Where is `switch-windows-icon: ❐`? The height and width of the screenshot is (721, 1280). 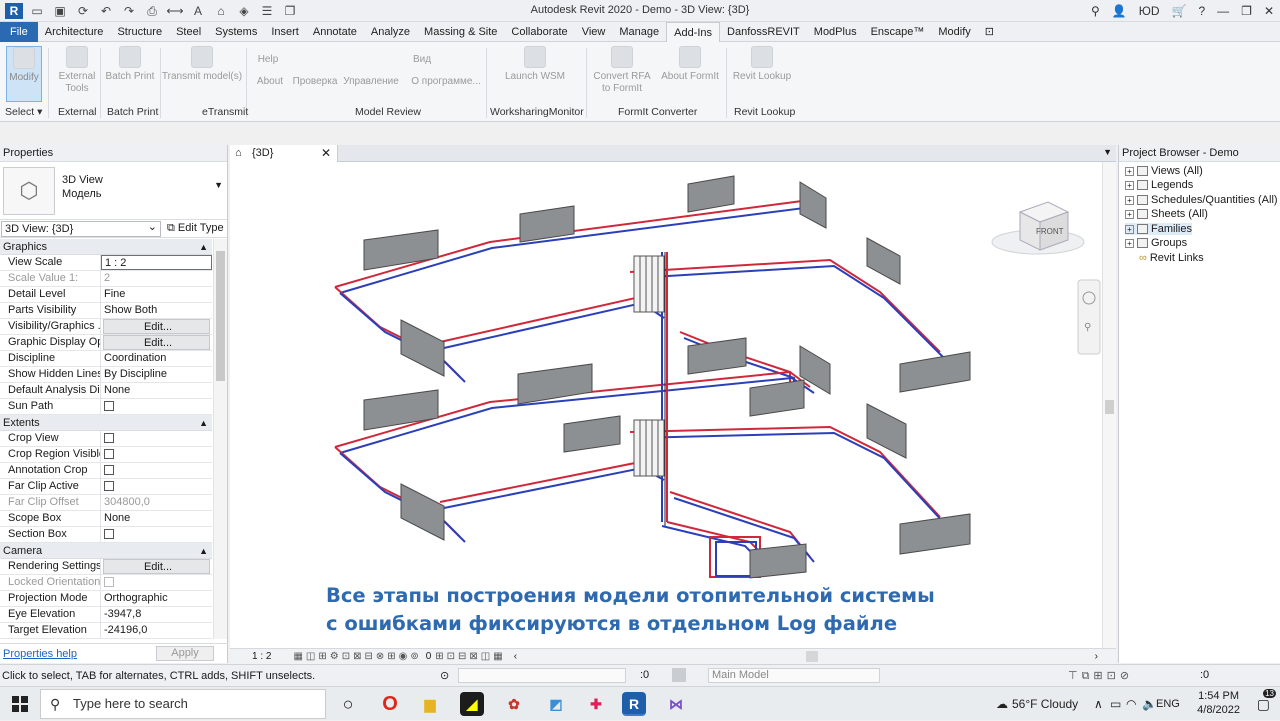 switch-windows-icon: ❐ is located at coordinates (290, 11).